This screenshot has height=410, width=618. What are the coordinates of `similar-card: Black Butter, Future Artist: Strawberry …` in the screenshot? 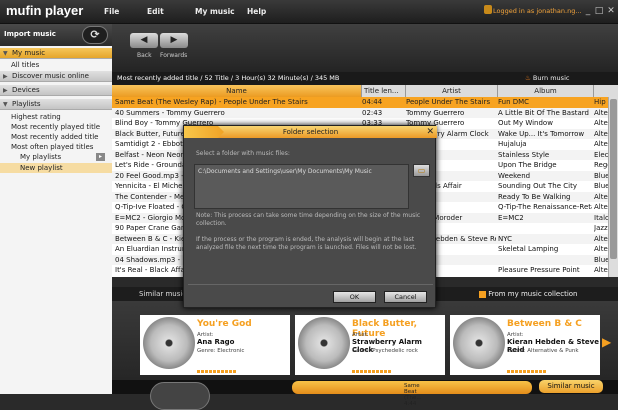 It's located at (370, 345).